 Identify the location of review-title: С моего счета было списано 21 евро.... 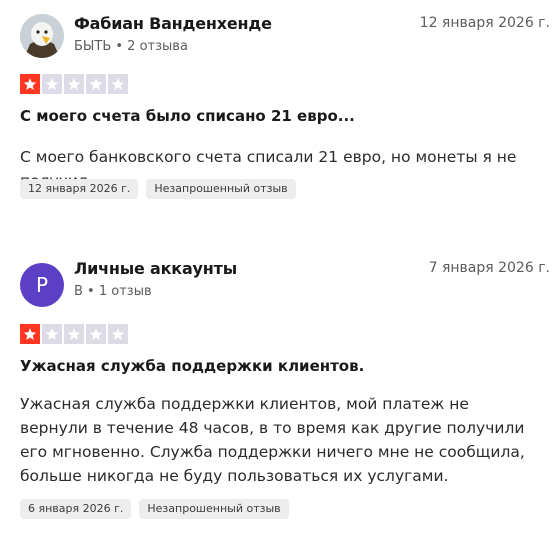
(187, 116).